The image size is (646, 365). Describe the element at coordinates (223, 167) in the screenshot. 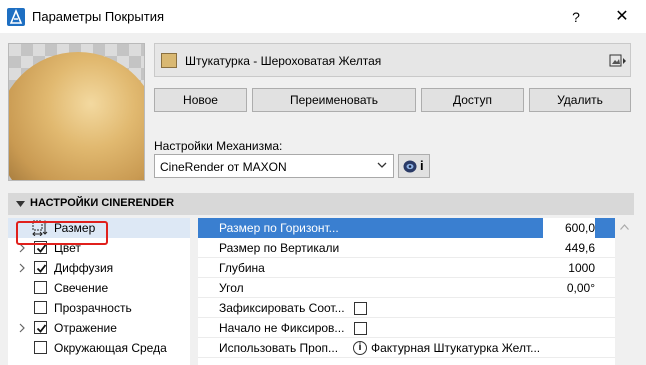

I see `engine-select-value: CineRender от MAXON` at that location.